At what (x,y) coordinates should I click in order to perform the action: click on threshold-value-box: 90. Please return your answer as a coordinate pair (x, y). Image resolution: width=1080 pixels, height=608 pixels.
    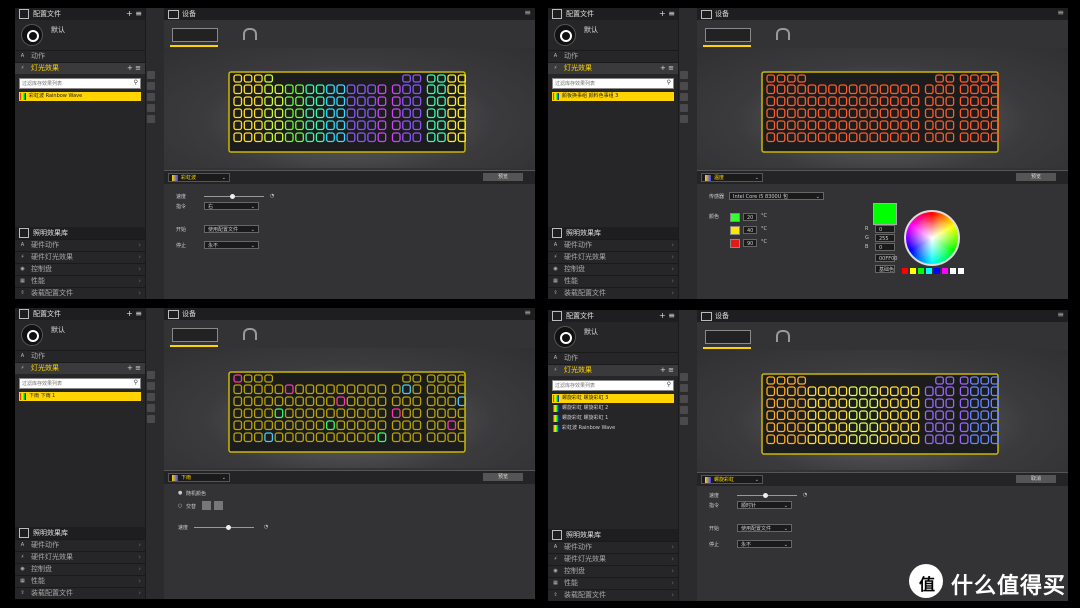
    Looking at the image, I should click on (750, 243).